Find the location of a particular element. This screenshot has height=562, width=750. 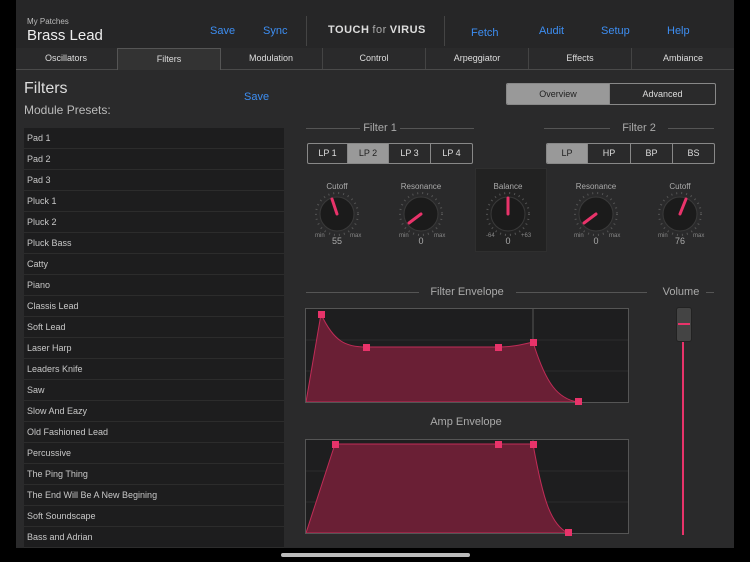

preset-item: Piano is located at coordinates (154, 285).